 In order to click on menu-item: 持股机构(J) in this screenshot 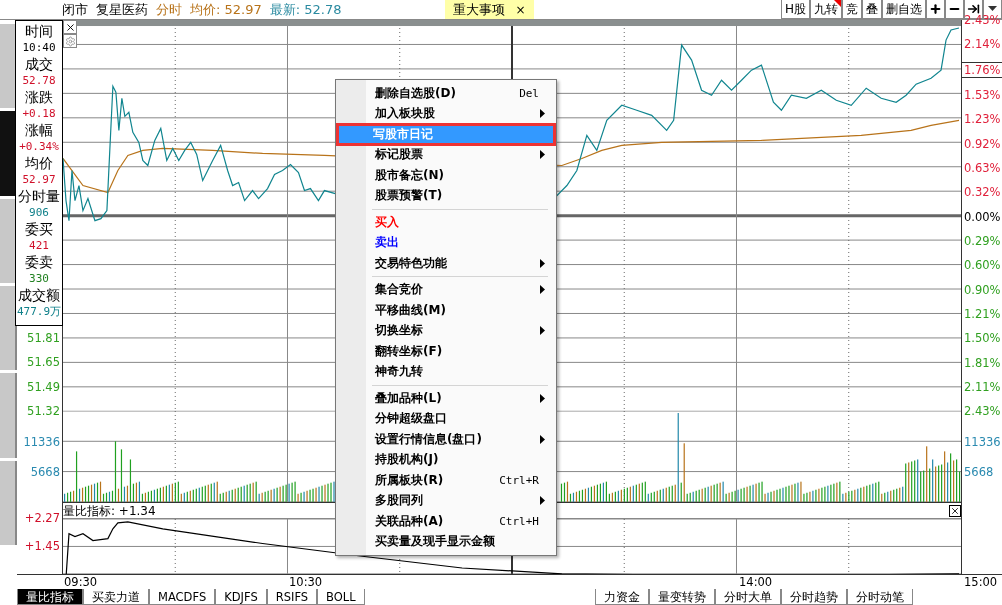, I will do `click(446, 459)`.